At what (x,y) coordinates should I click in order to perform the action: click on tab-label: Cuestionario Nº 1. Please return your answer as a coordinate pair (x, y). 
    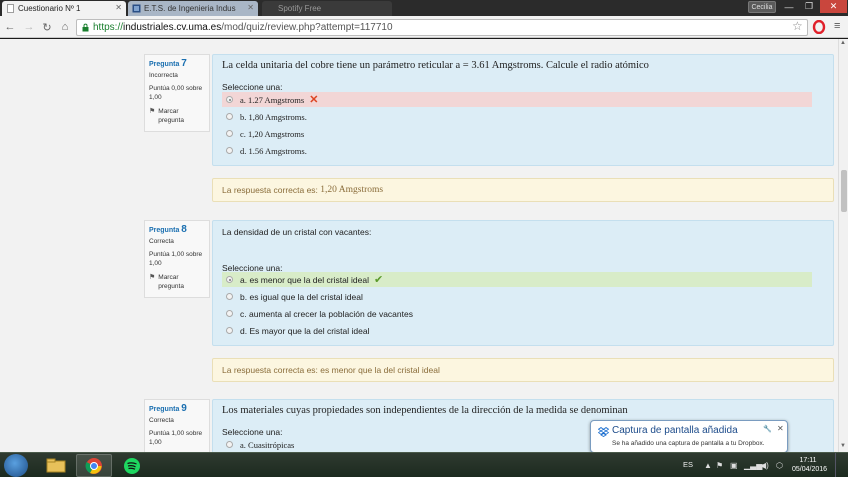
    Looking at the image, I should click on (49, 8).